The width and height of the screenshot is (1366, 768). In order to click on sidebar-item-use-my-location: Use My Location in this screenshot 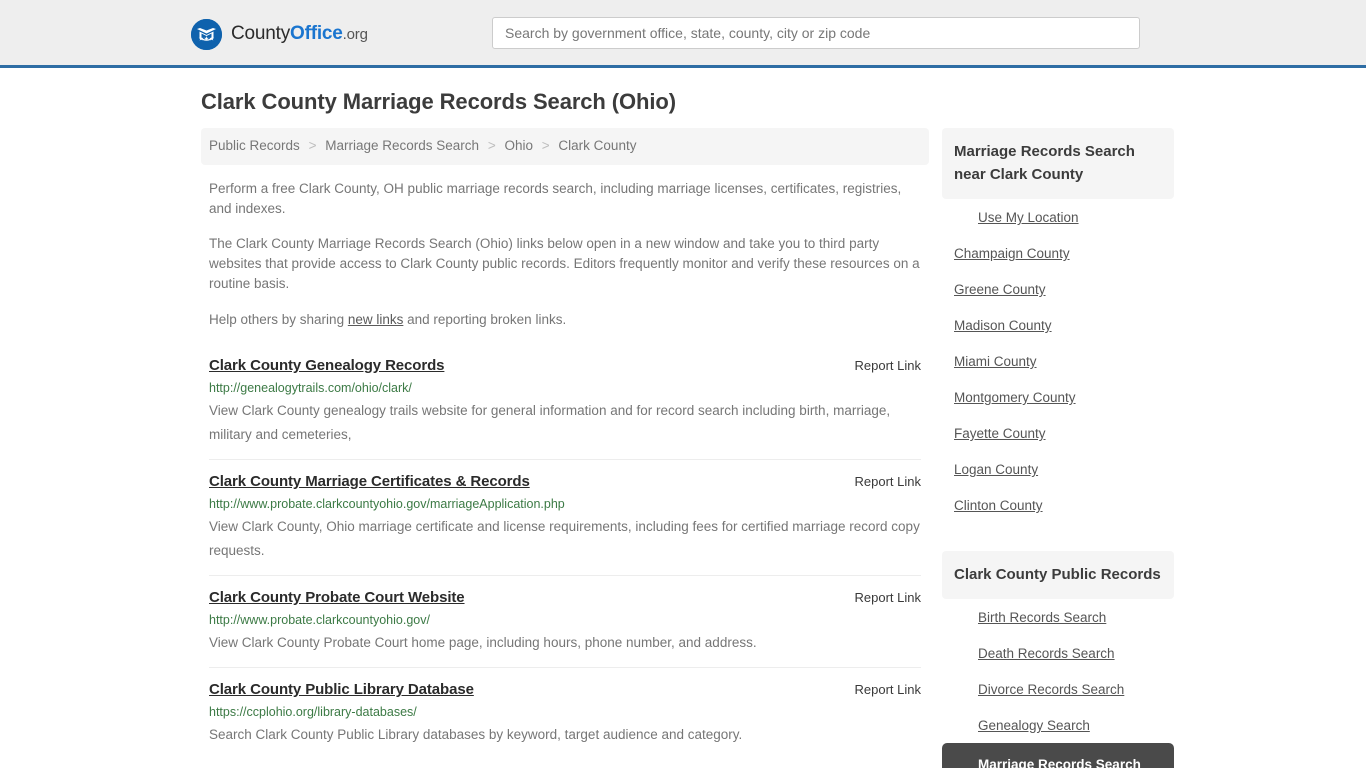, I will do `click(1058, 217)`.